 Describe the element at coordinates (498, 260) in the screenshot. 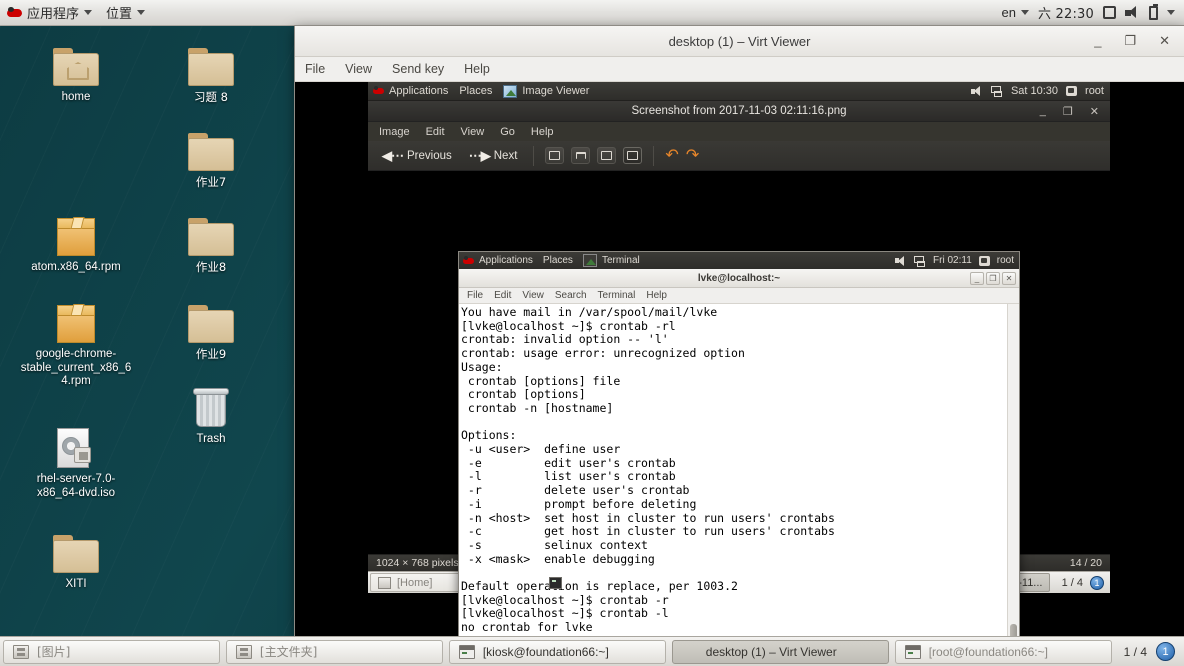

I see `screenshot-applications-menu: Applications` at that location.